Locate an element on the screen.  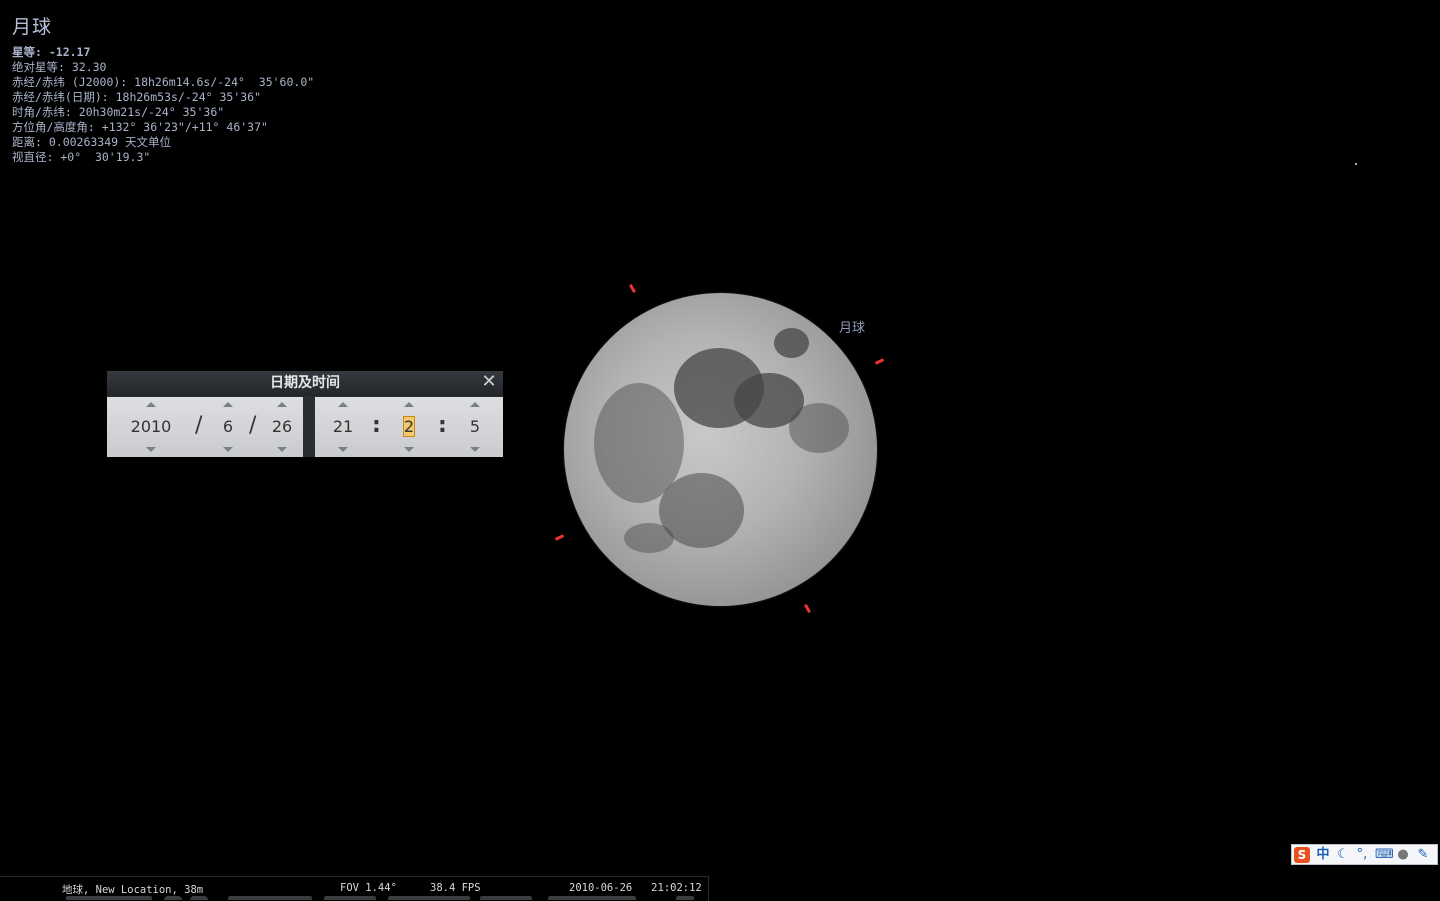
info-ra-dec-j2000: 赤经/赤纬 (J2000): 18h26m14.6s/-24° 35'60.0" is located at coordinates (163, 82).